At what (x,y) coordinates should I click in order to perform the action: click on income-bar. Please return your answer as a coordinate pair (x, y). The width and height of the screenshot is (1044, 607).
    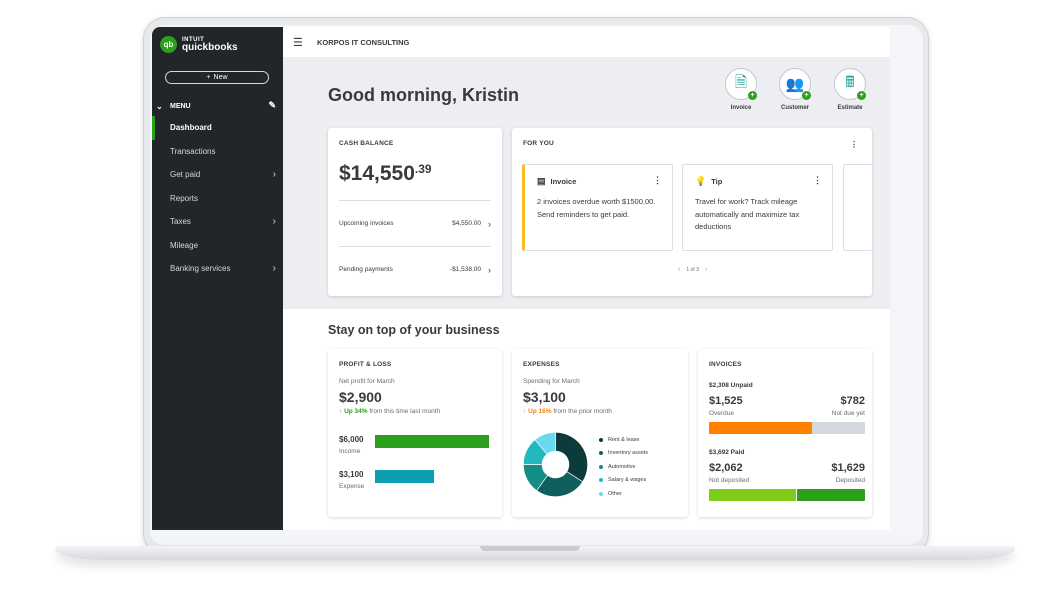
    Looking at the image, I should click on (432, 441).